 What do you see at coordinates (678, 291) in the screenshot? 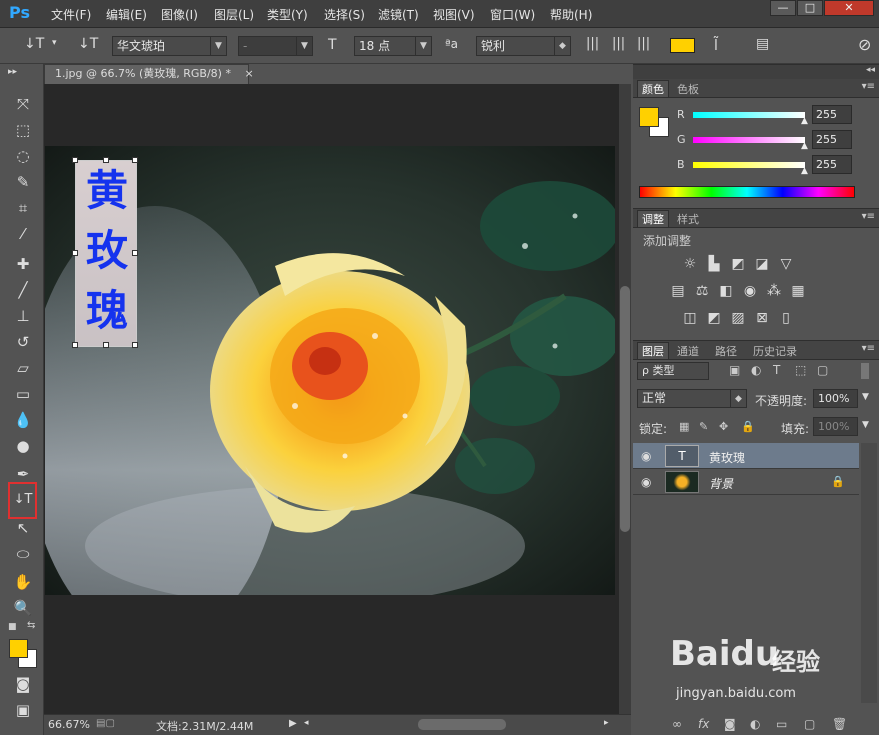
I see `hue-saturation-icon: ▤` at bounding box center [678, 291].